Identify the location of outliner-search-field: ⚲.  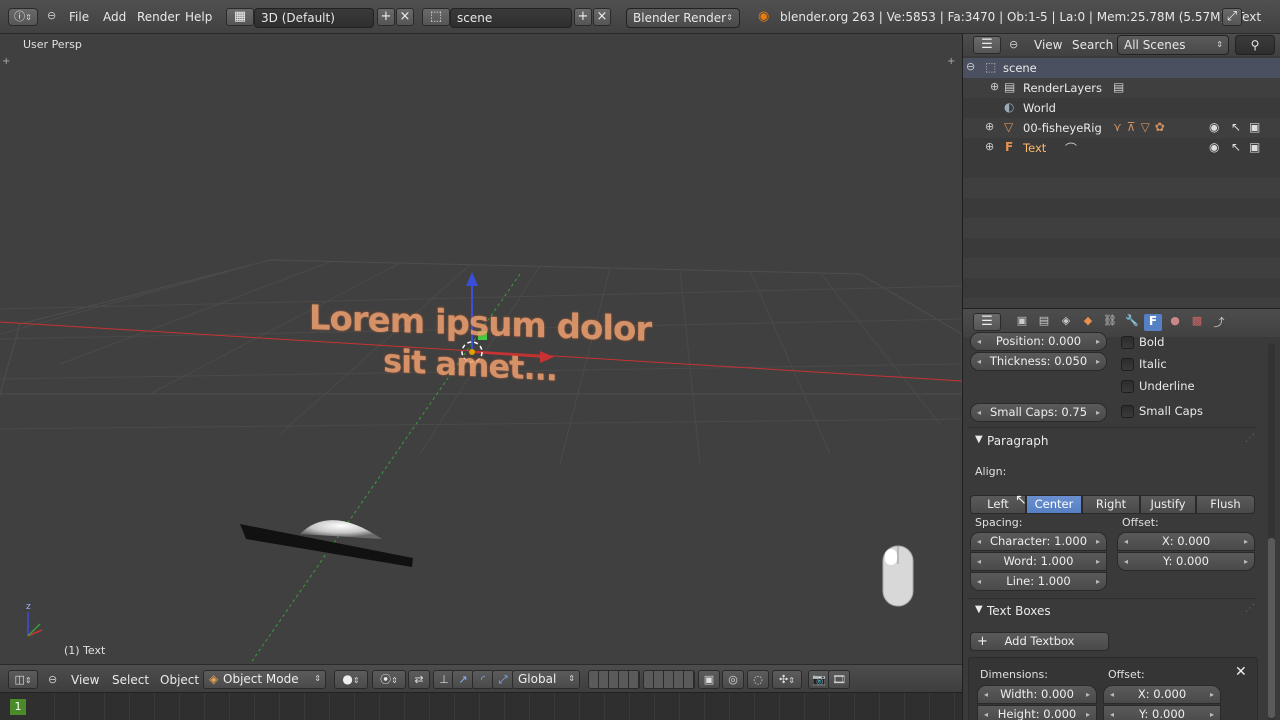
(1255, 45).